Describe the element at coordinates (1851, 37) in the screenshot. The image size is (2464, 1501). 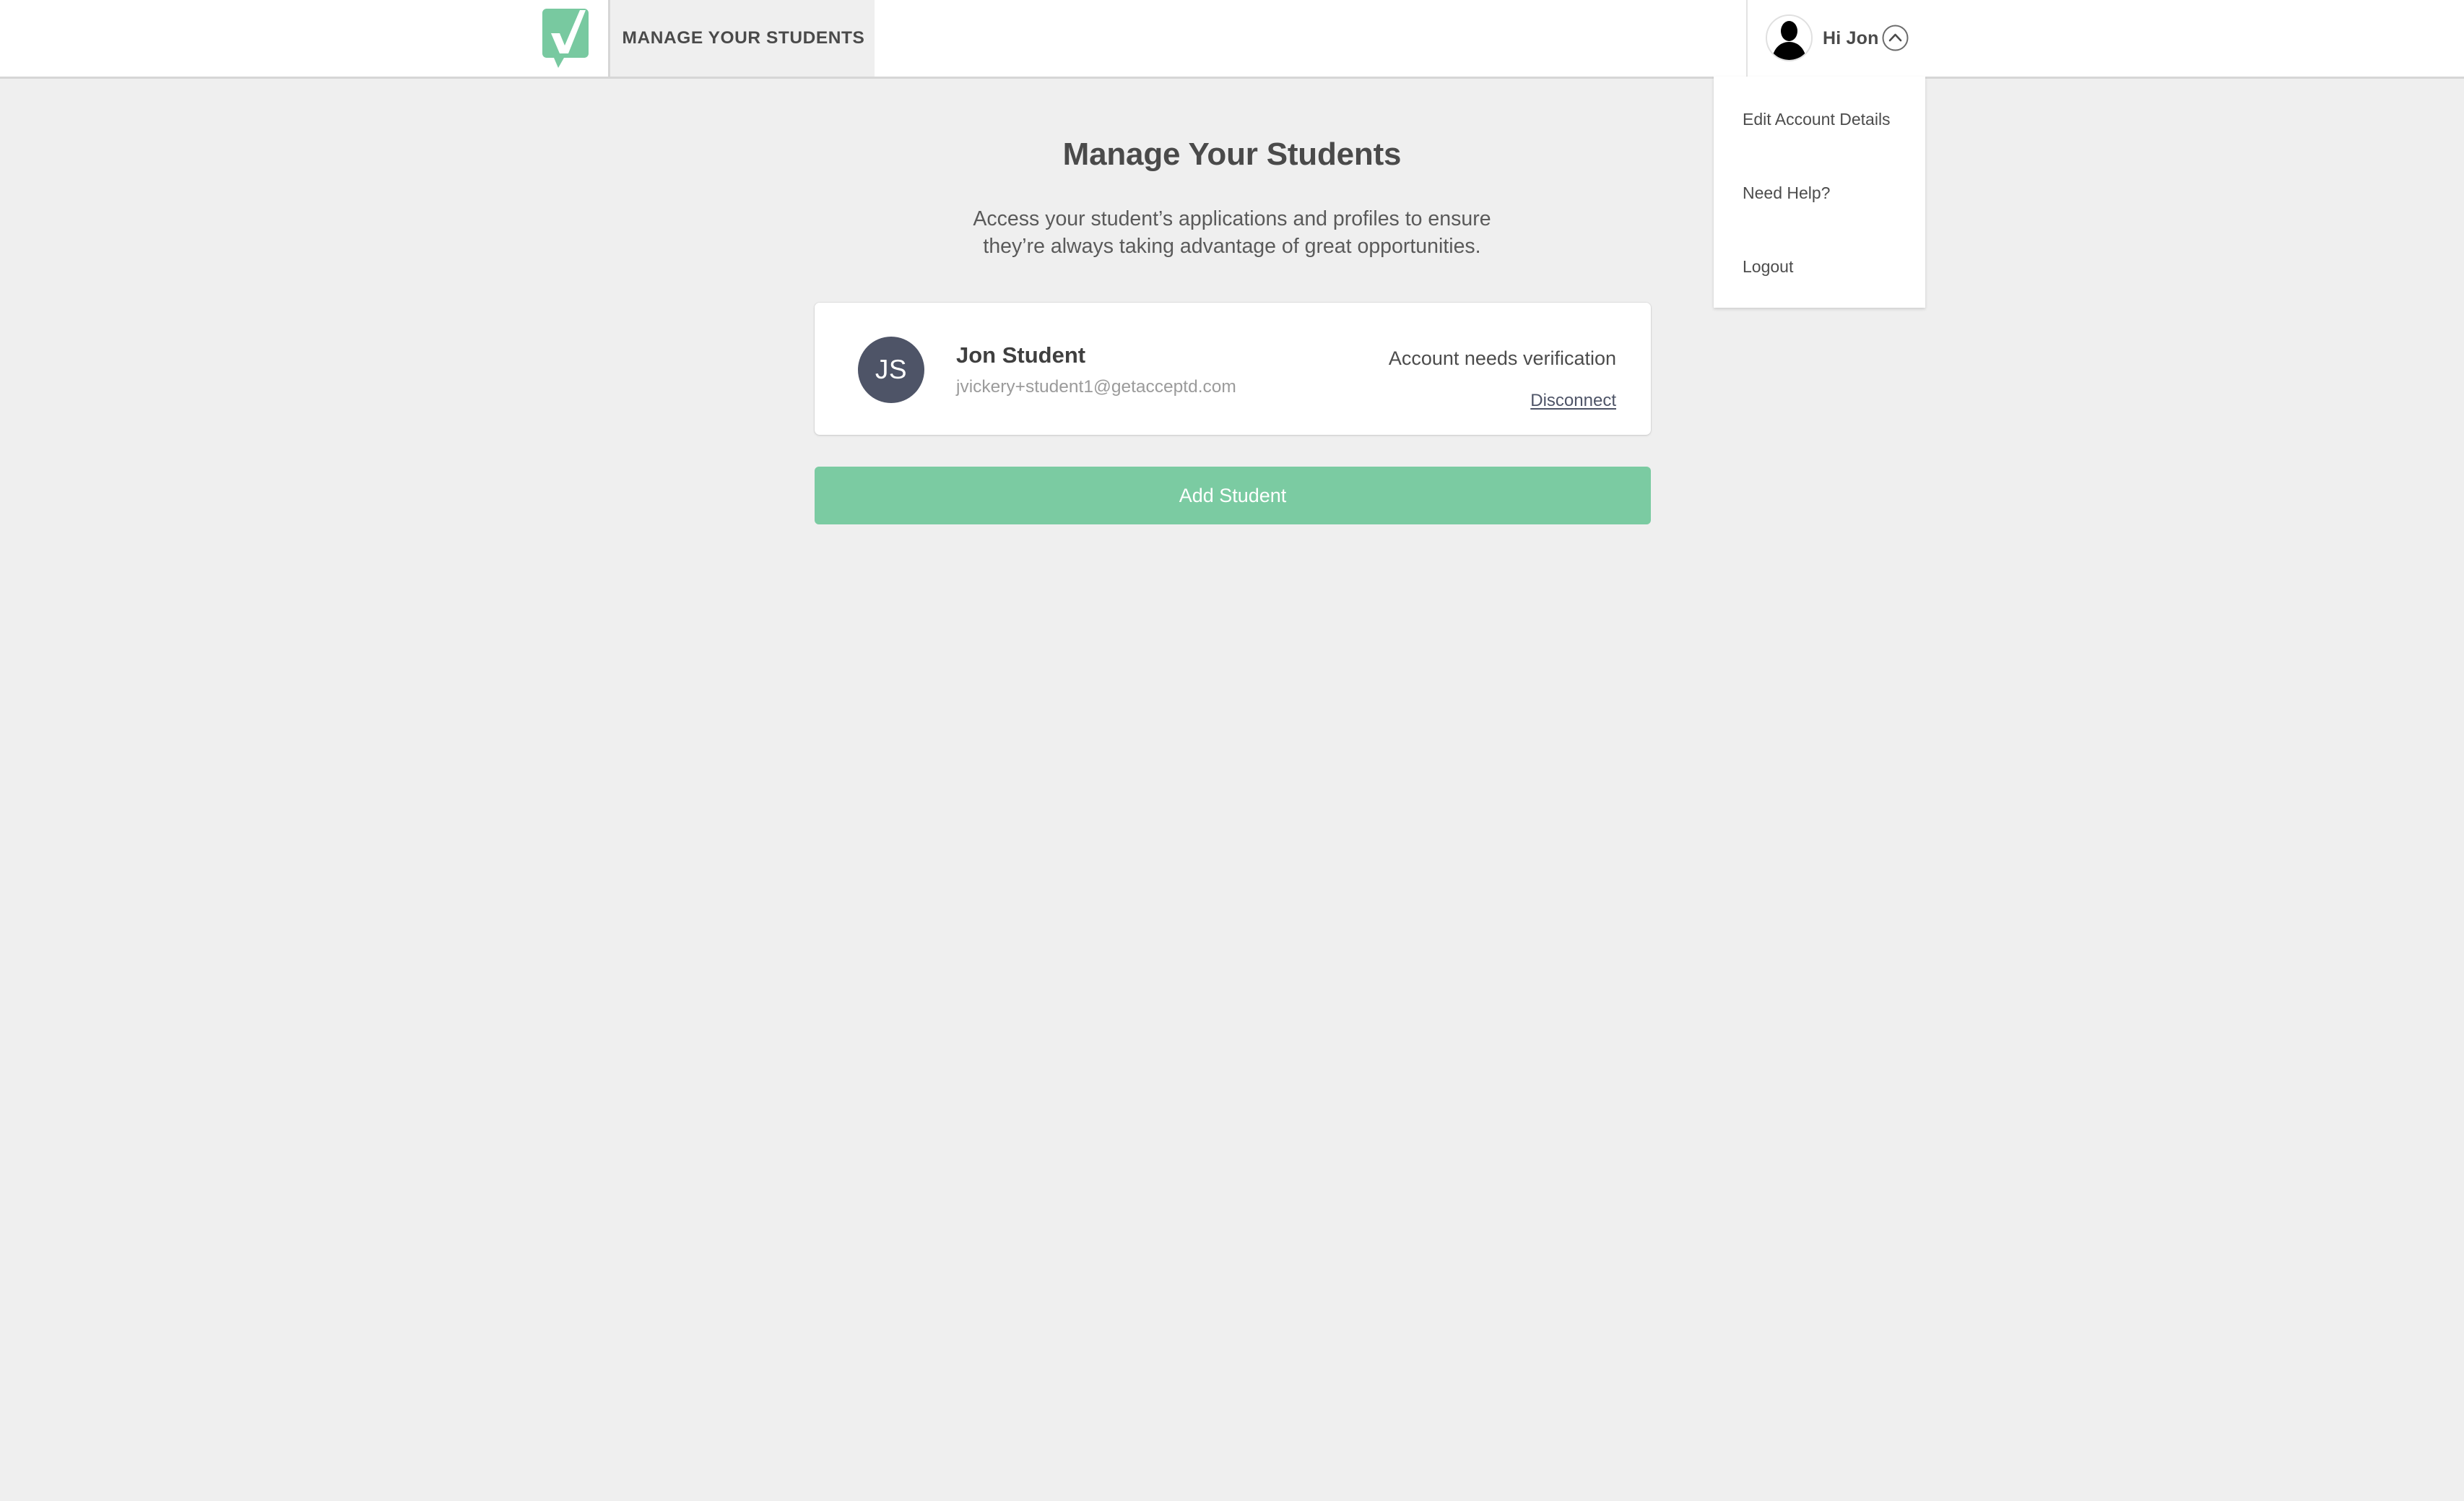
I see `user-greeting-label: Hi Jon` at that location.